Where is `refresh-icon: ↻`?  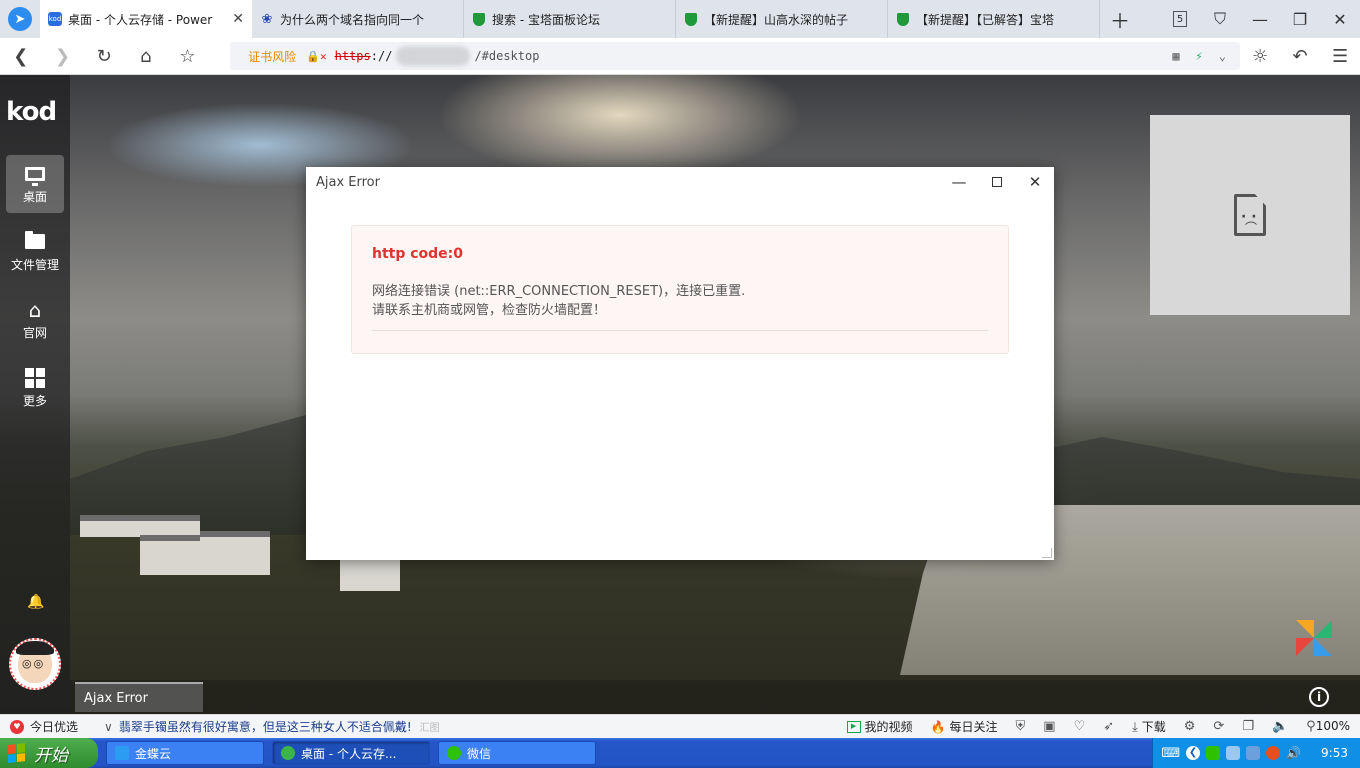 refresh-icon: ↻ is located at coordinates (104, 56).